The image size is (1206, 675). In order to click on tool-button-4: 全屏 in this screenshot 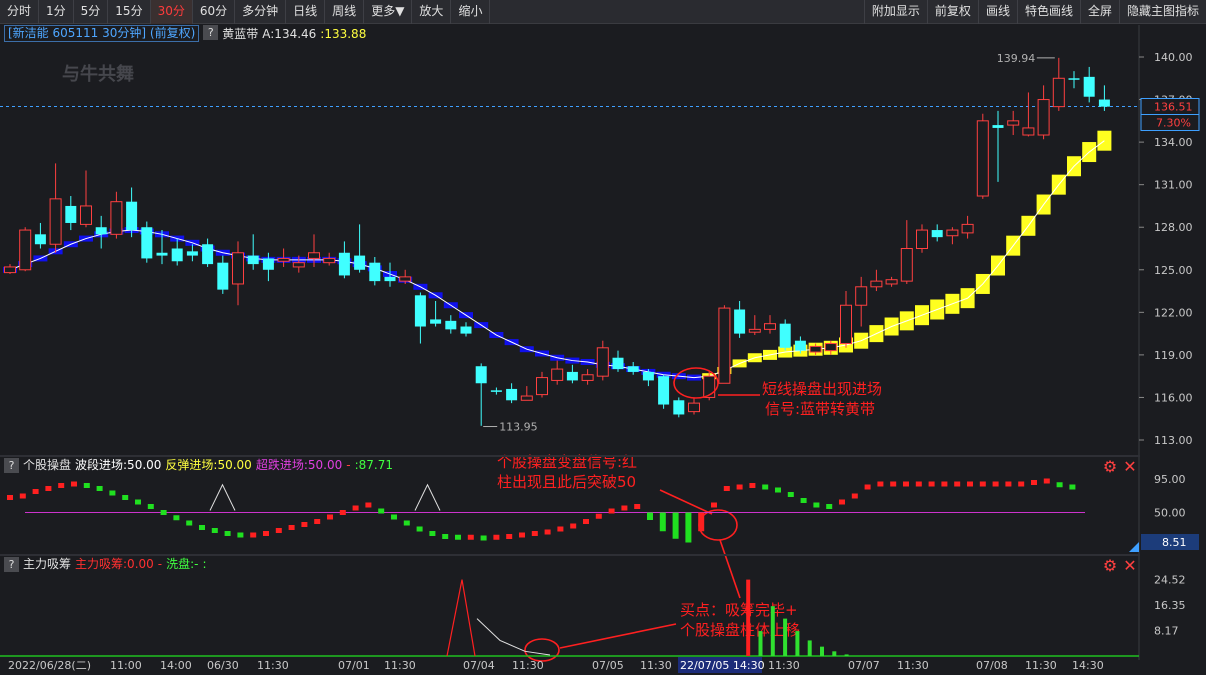, I will do `click(1099, 12)`.